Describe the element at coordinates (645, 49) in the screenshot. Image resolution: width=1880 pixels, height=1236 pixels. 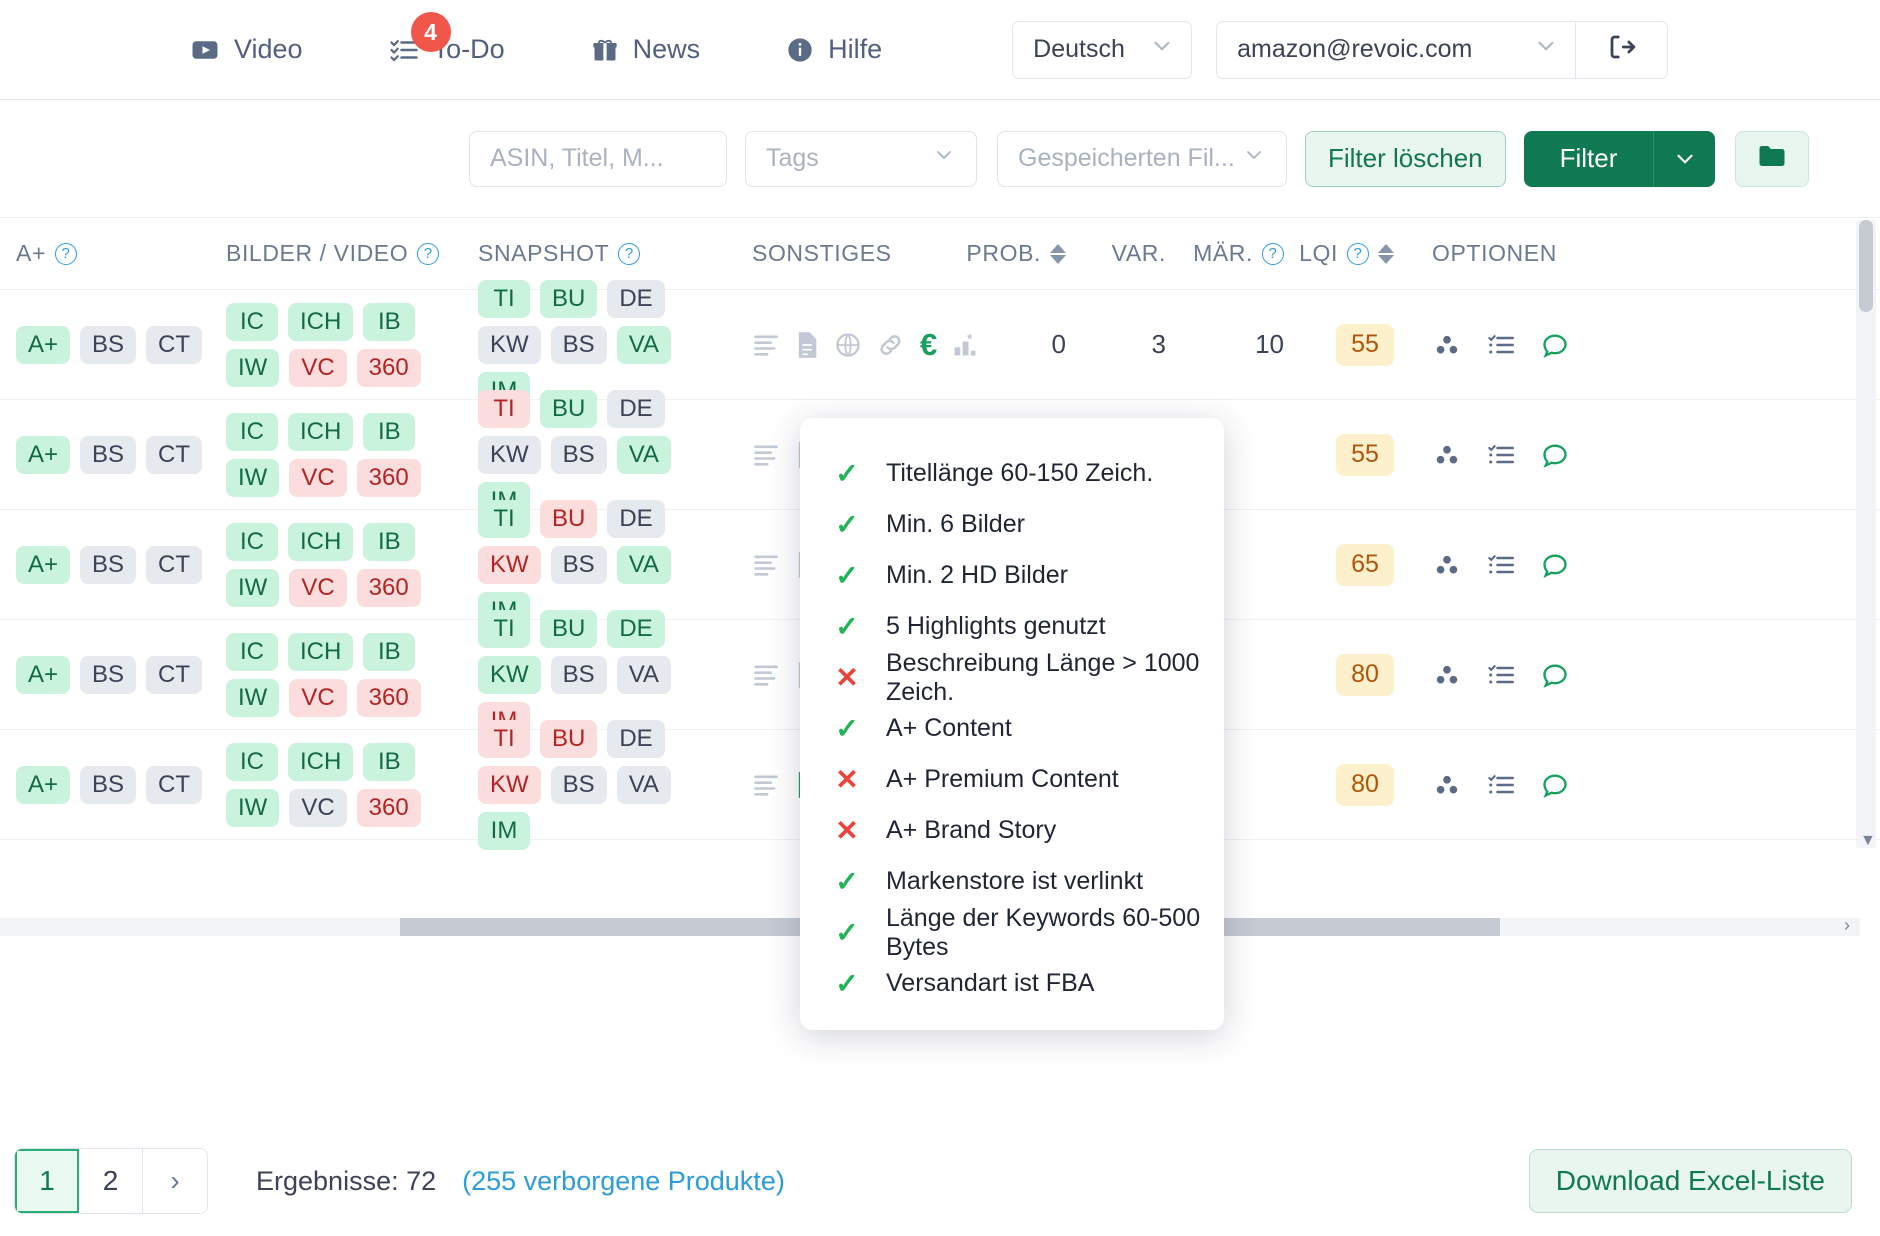
I see `nav-item-news: News` at that location.